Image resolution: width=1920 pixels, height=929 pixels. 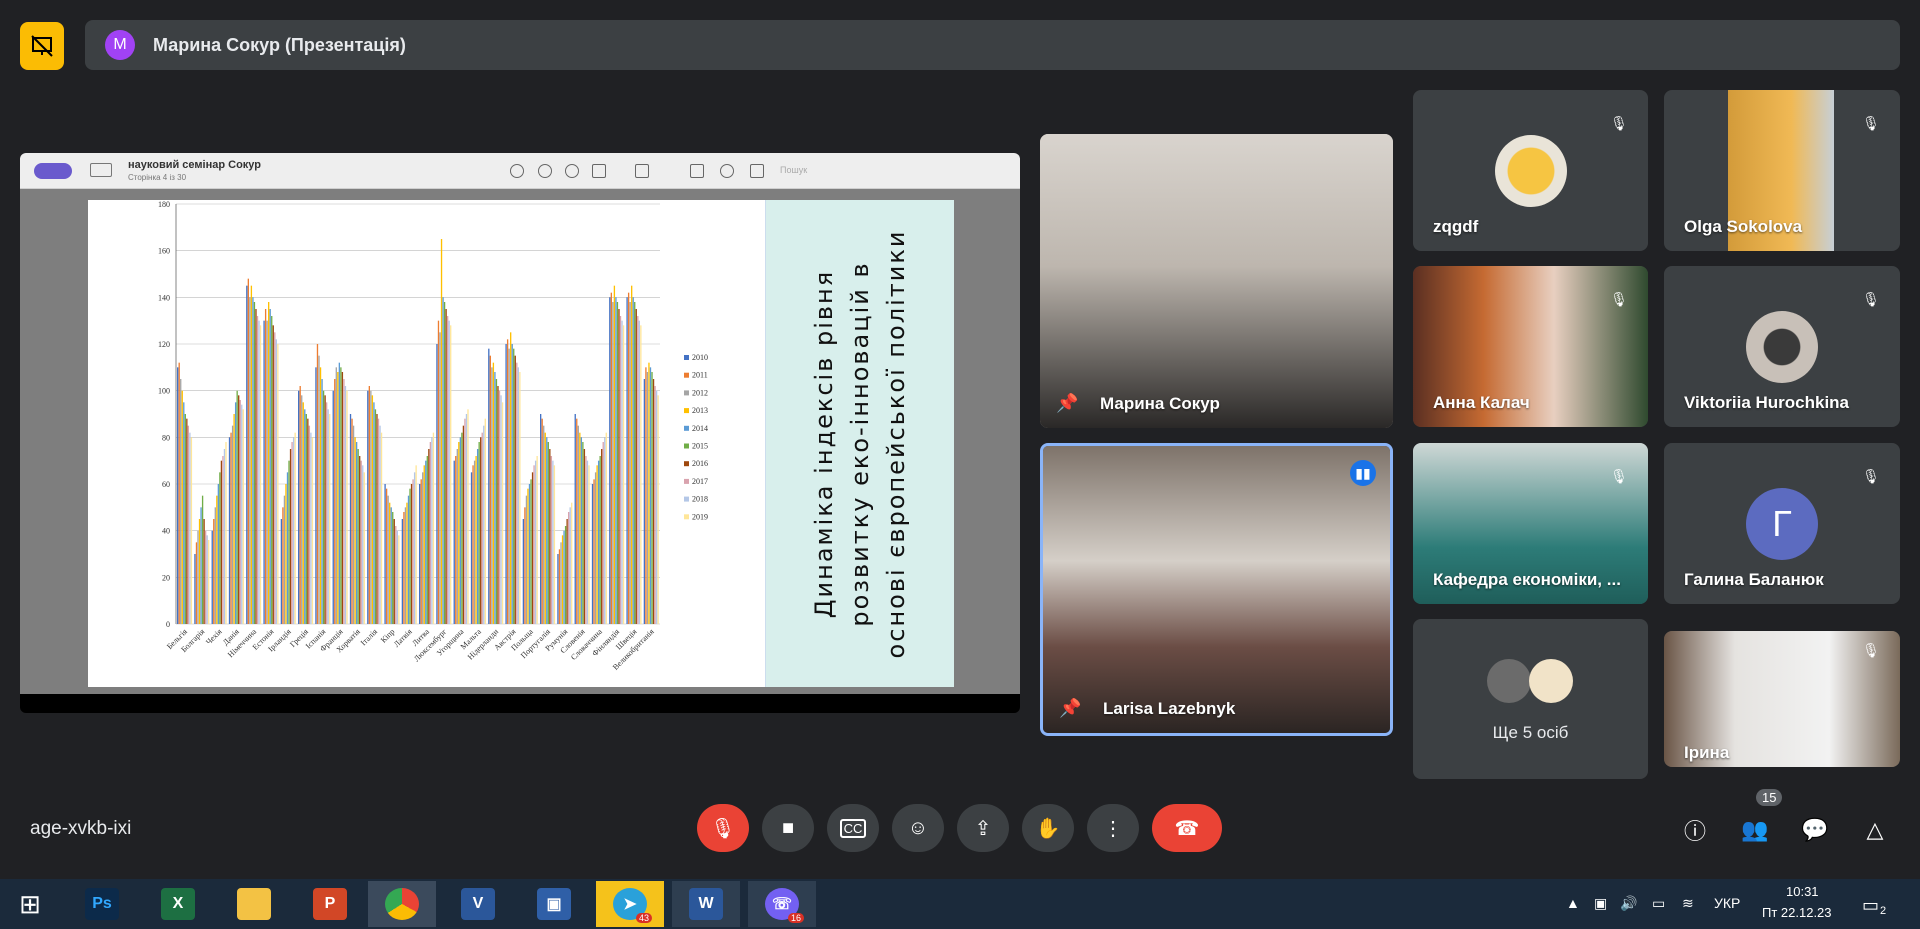 I want to click on chat-button: 💬, so click(x=1815, y=830).